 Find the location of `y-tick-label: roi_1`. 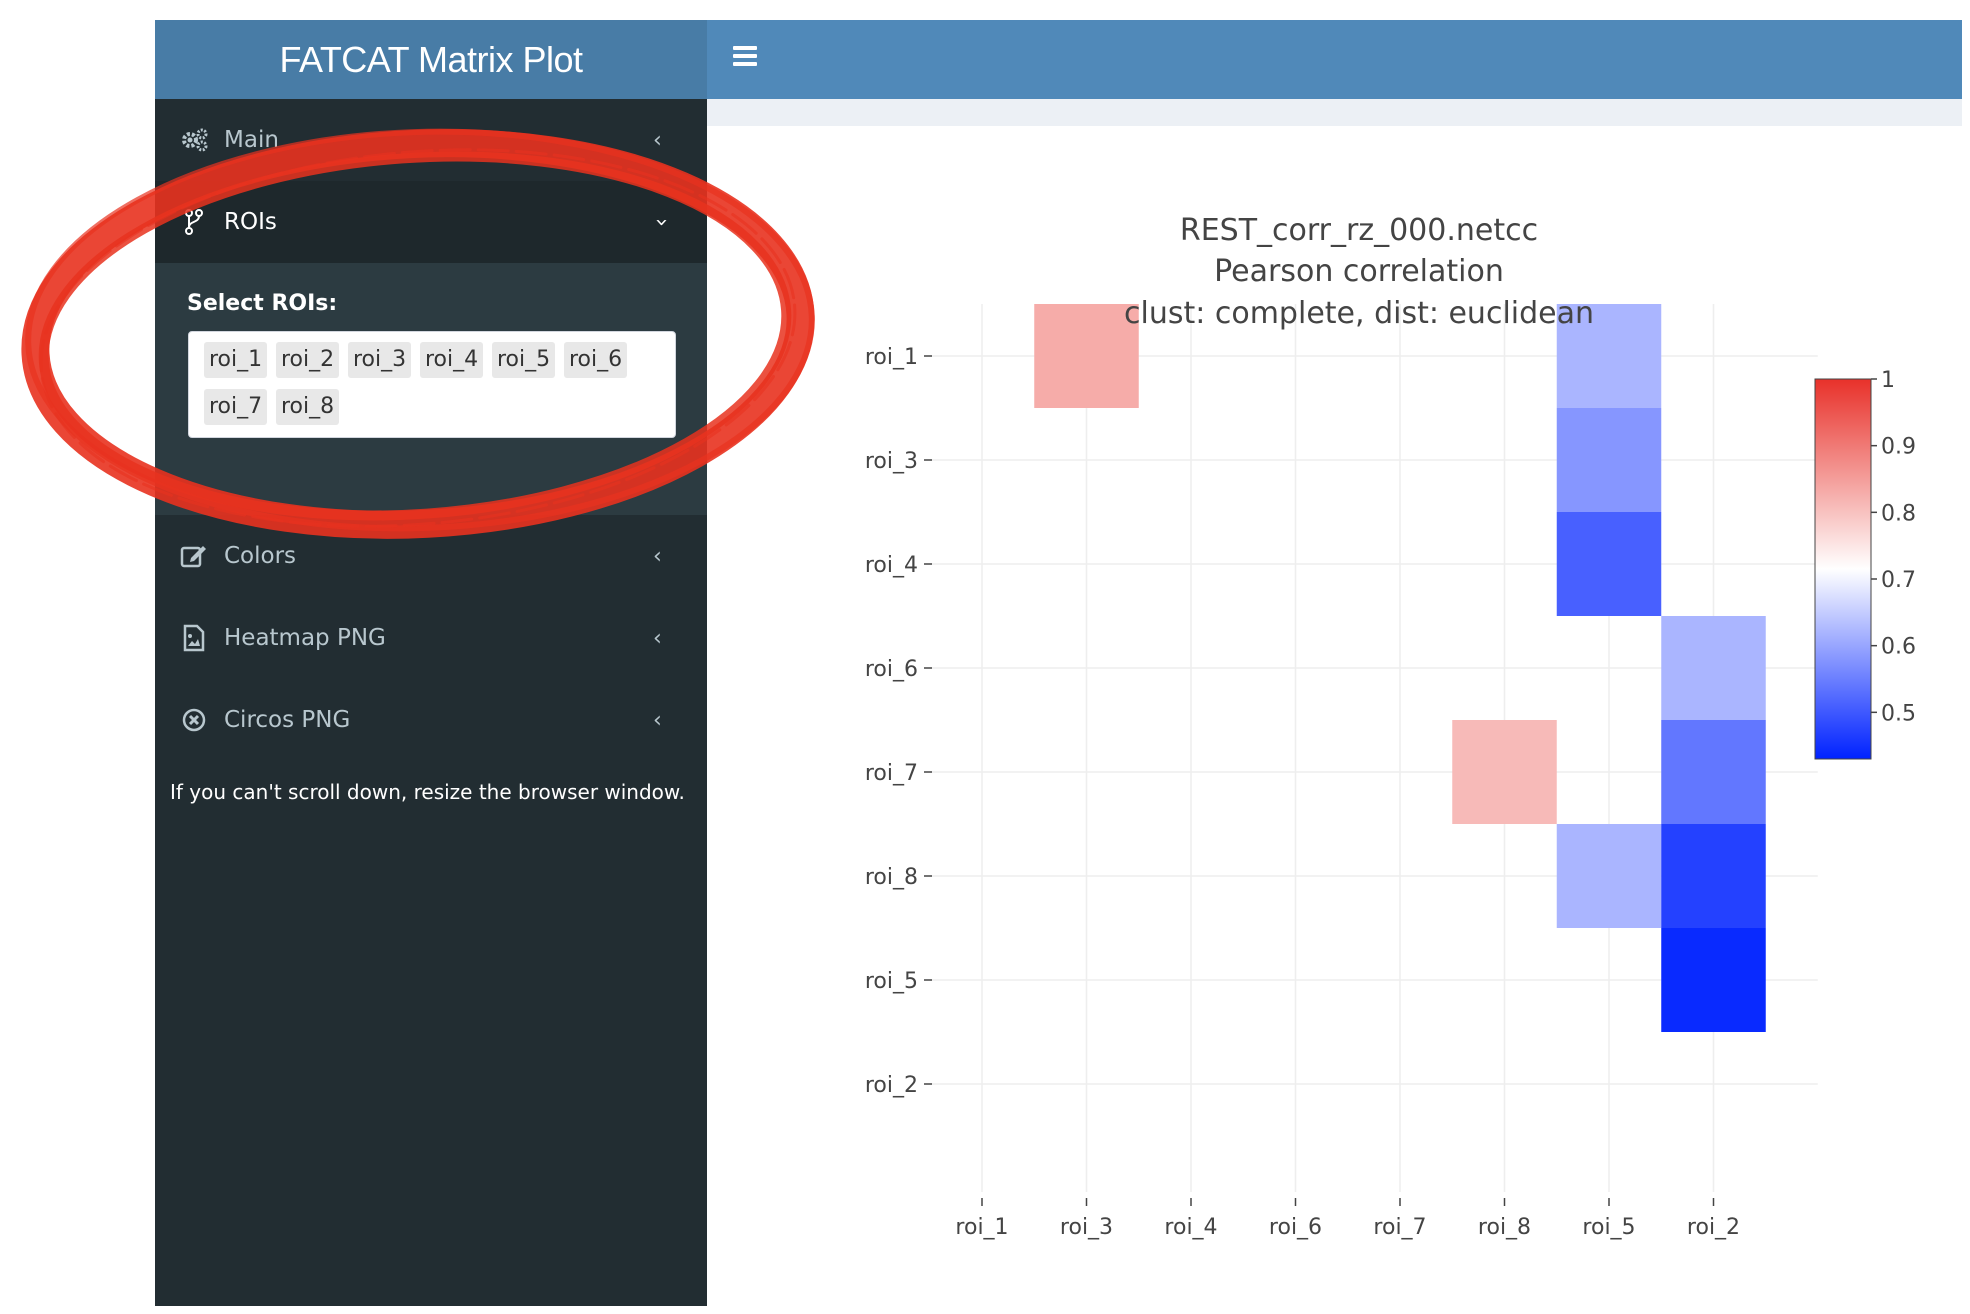

y-tick-label: roi_1 is located at coordinates (891, 357).